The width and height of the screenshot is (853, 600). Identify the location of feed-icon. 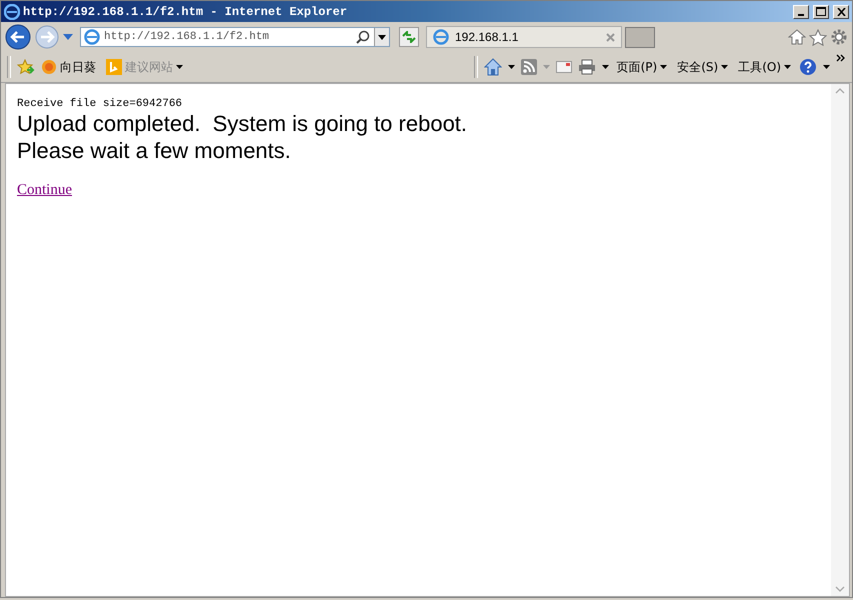
(528, 67).